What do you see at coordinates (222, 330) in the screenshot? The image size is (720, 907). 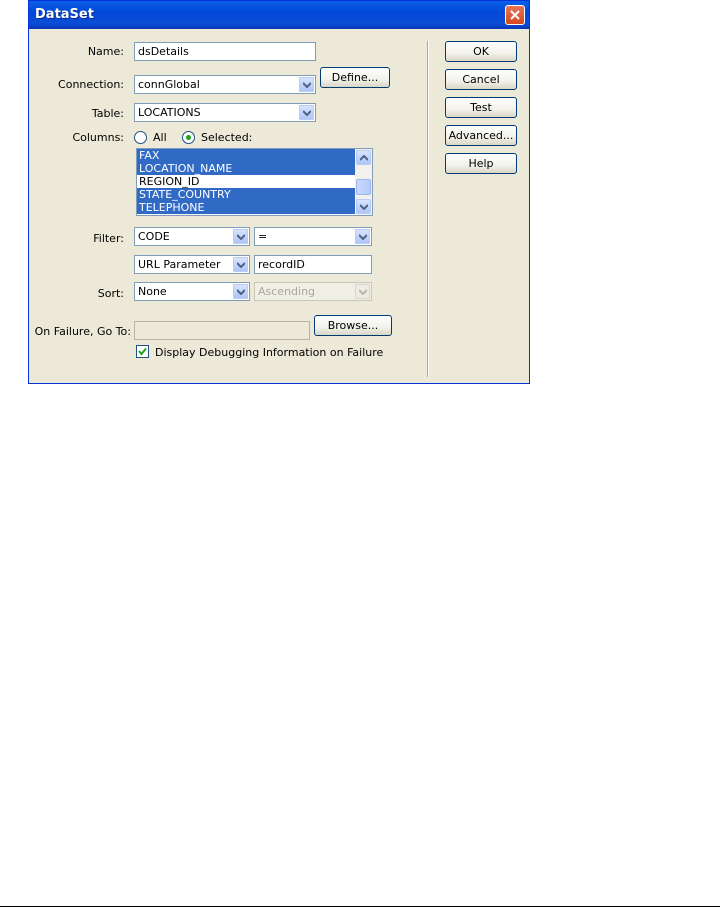 I see `failure-input` at bounding box center [222, 330].